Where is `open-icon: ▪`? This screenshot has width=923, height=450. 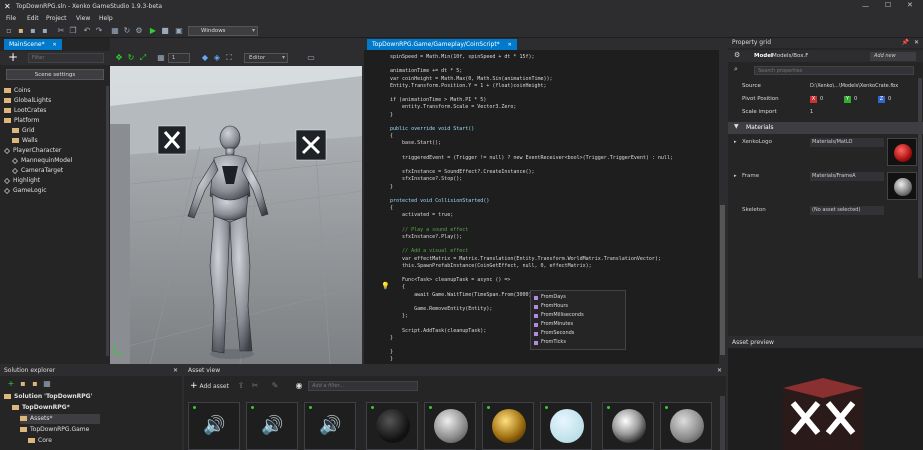
open-icon: ▪ is located at coordinates (21, 31).